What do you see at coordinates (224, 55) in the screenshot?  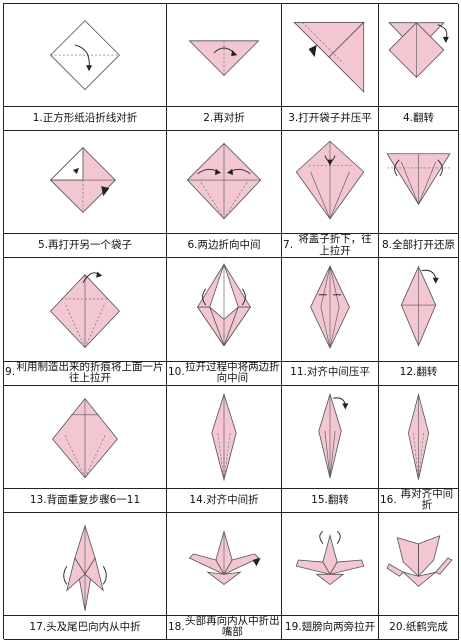 I see `step-2-illustration` at bounding box center [224, 55].